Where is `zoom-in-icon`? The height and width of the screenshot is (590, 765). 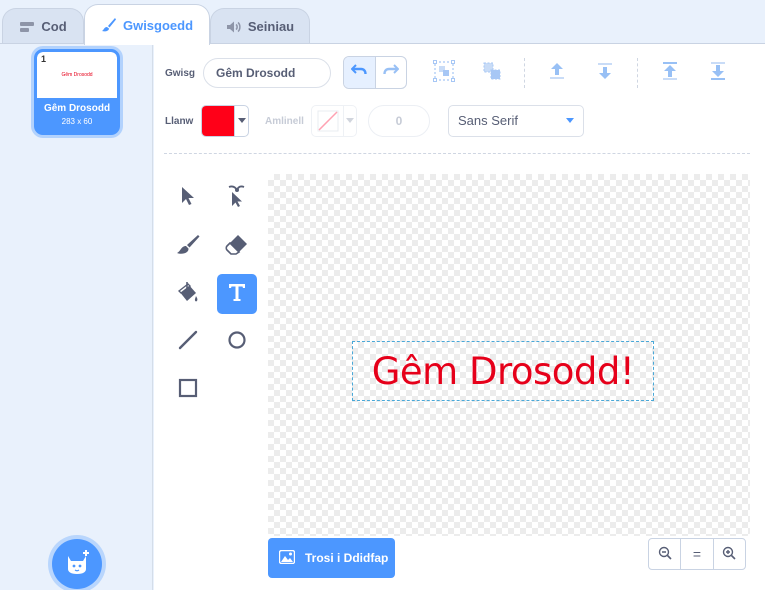 zoom-in-icon is located at coordinates (729, 554).